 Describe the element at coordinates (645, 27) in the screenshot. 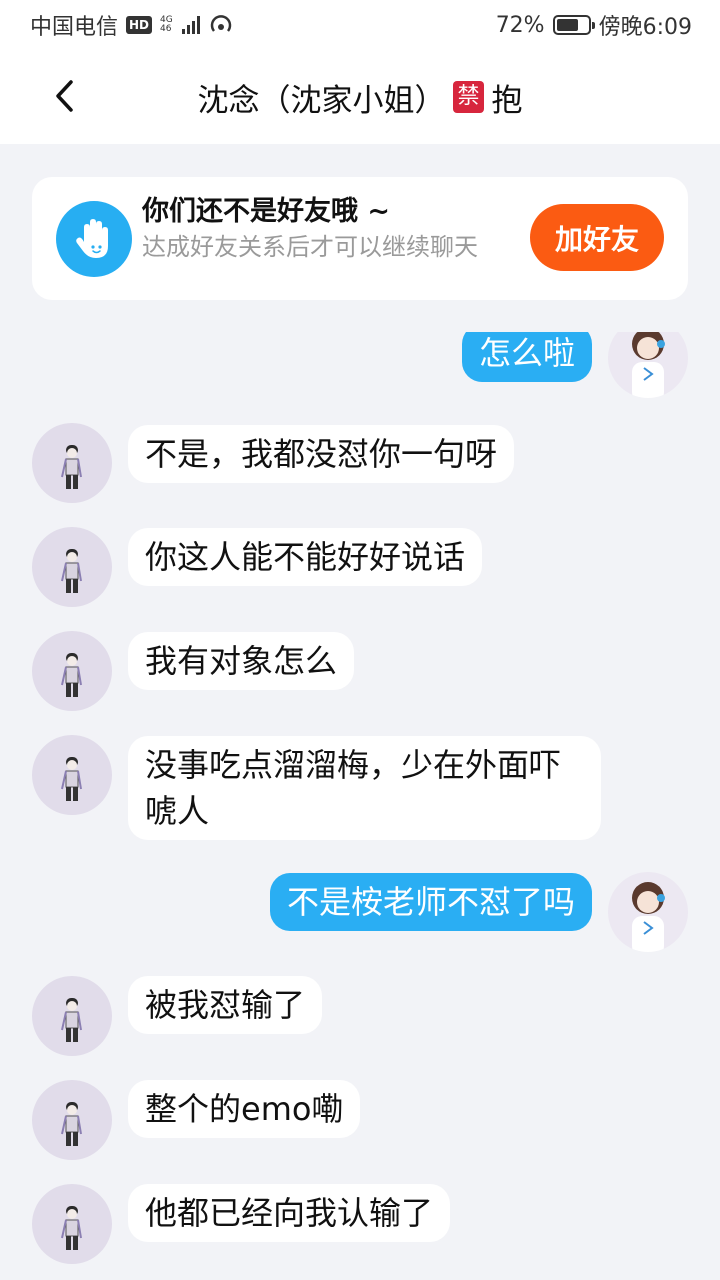

I see `clock: 傍晚6:09` at that location.